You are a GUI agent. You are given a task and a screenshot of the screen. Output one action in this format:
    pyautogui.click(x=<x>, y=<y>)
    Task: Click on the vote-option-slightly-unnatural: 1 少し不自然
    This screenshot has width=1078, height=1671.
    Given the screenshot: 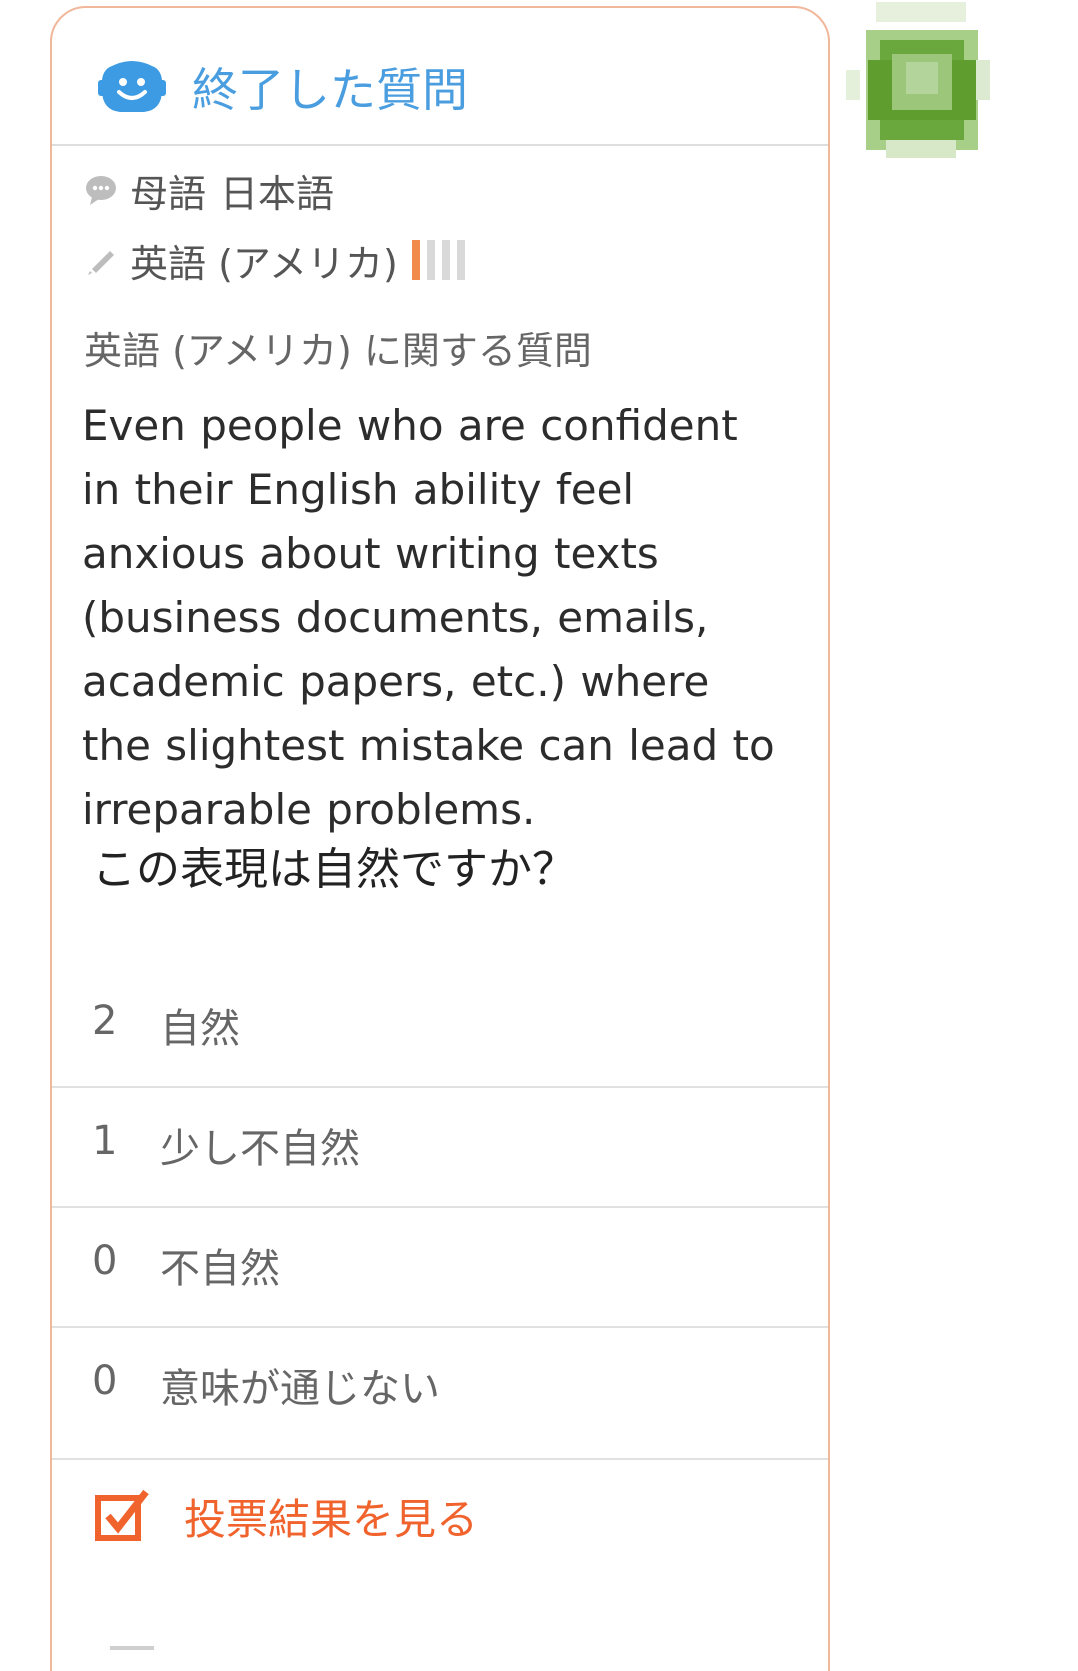 What is the action you would take?
    pyautogui.click(x=440, y=1148)
    